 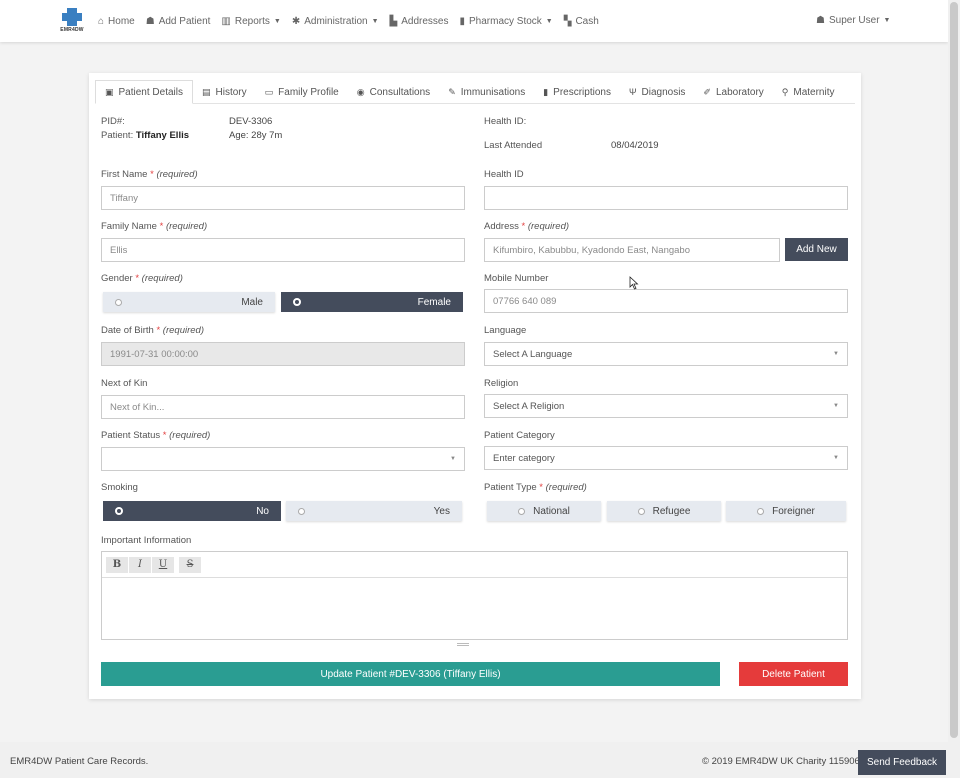 I want to click on nav-item-cash: ▚ Cash, so click(x=581, y=21).